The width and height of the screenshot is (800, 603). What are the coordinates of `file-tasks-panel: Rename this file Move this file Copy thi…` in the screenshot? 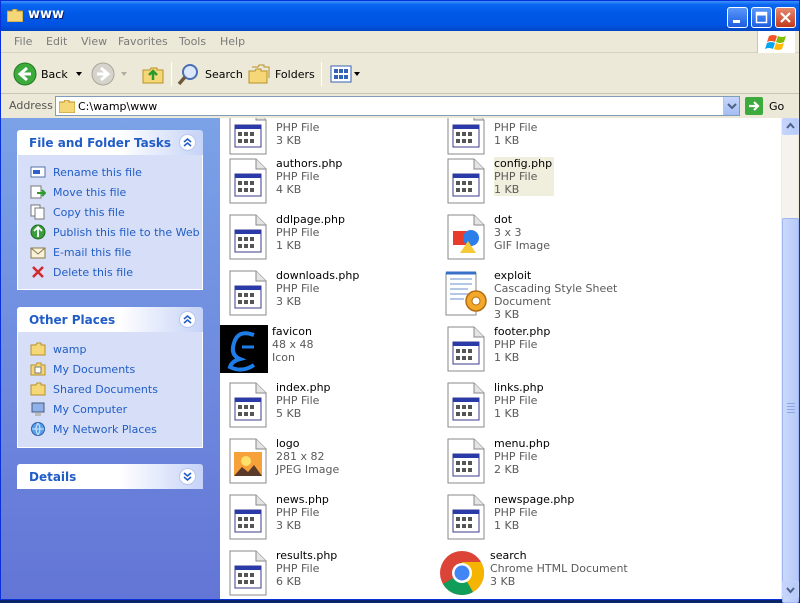 It's located at (110, 222).